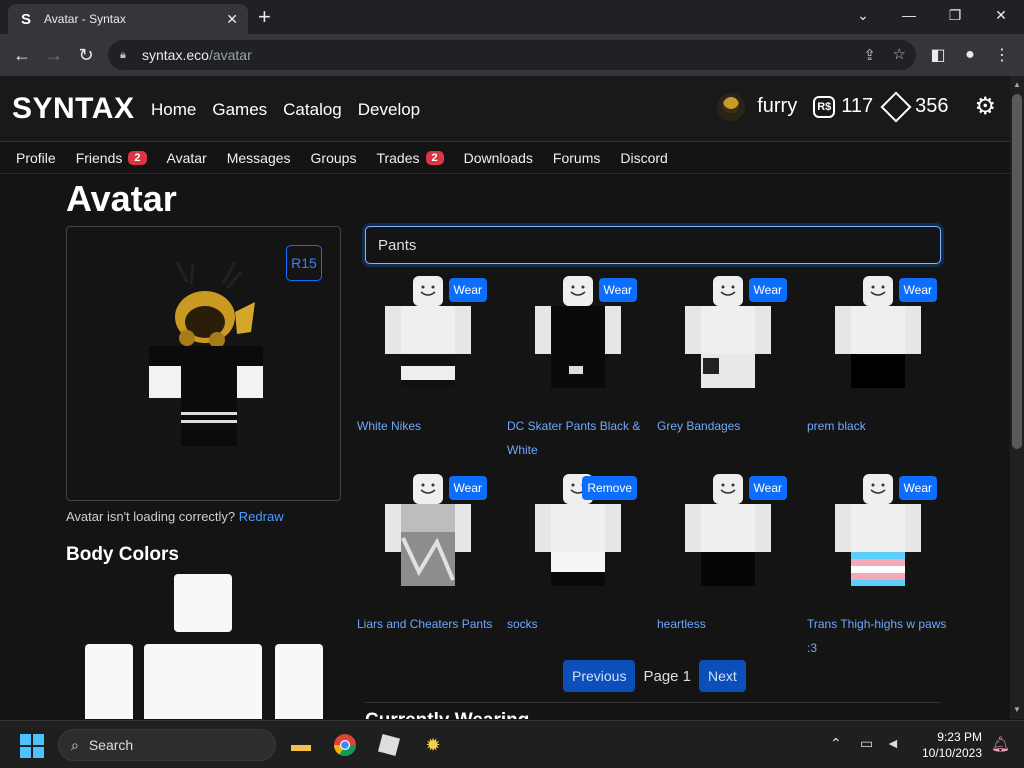 Image resolution: width=1024 pixels, height=768 pixels. Describe the element at coordinates (938, 55) in the screenshot. I see `side-panel-icon: ◧` at that location.